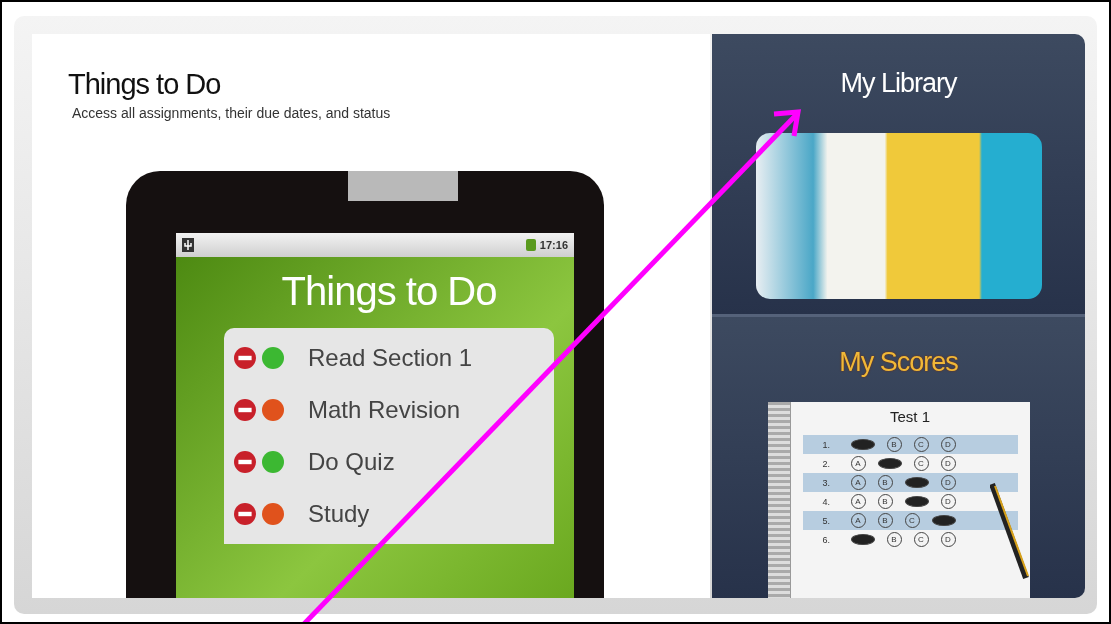 The width and height of the screenshot is (1111, 624). I want to click on test-title: Test 1, so click(910, 416).